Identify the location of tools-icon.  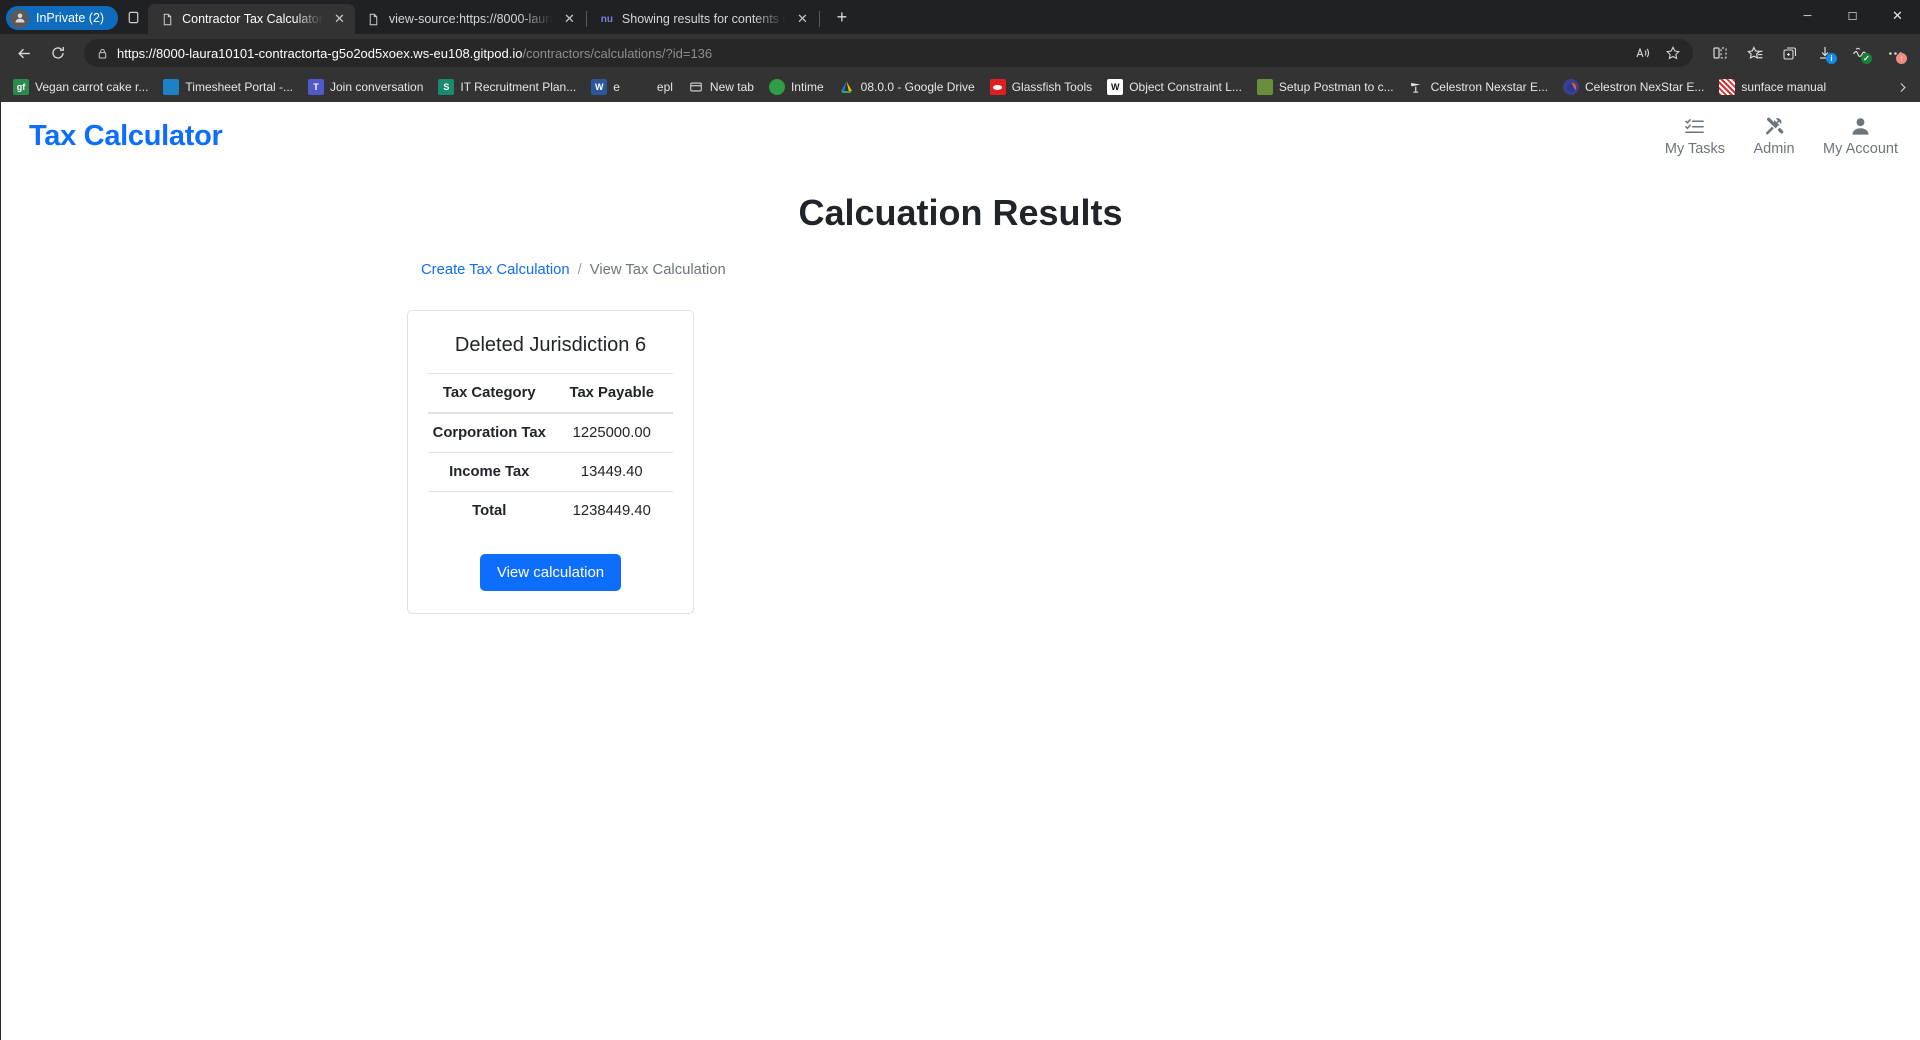
(1774, 127).